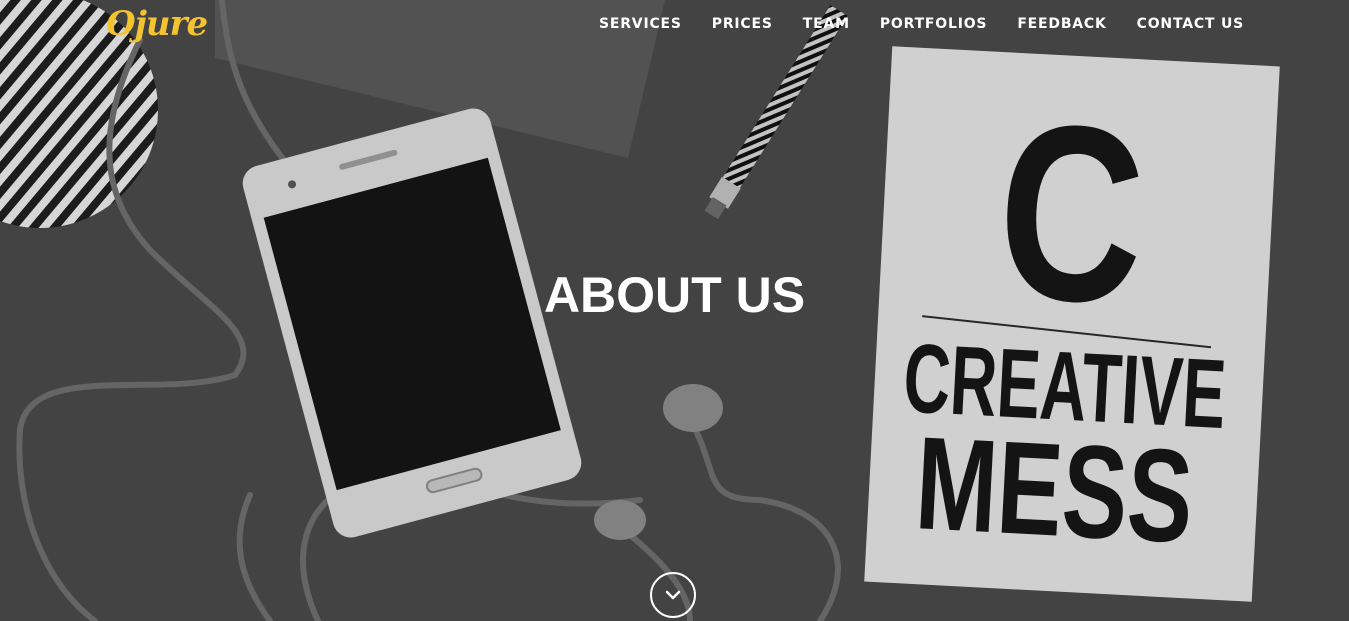  Describe the element at coordinates (157, 24) in the screenshot. I see `logo: Ojure` at that location.